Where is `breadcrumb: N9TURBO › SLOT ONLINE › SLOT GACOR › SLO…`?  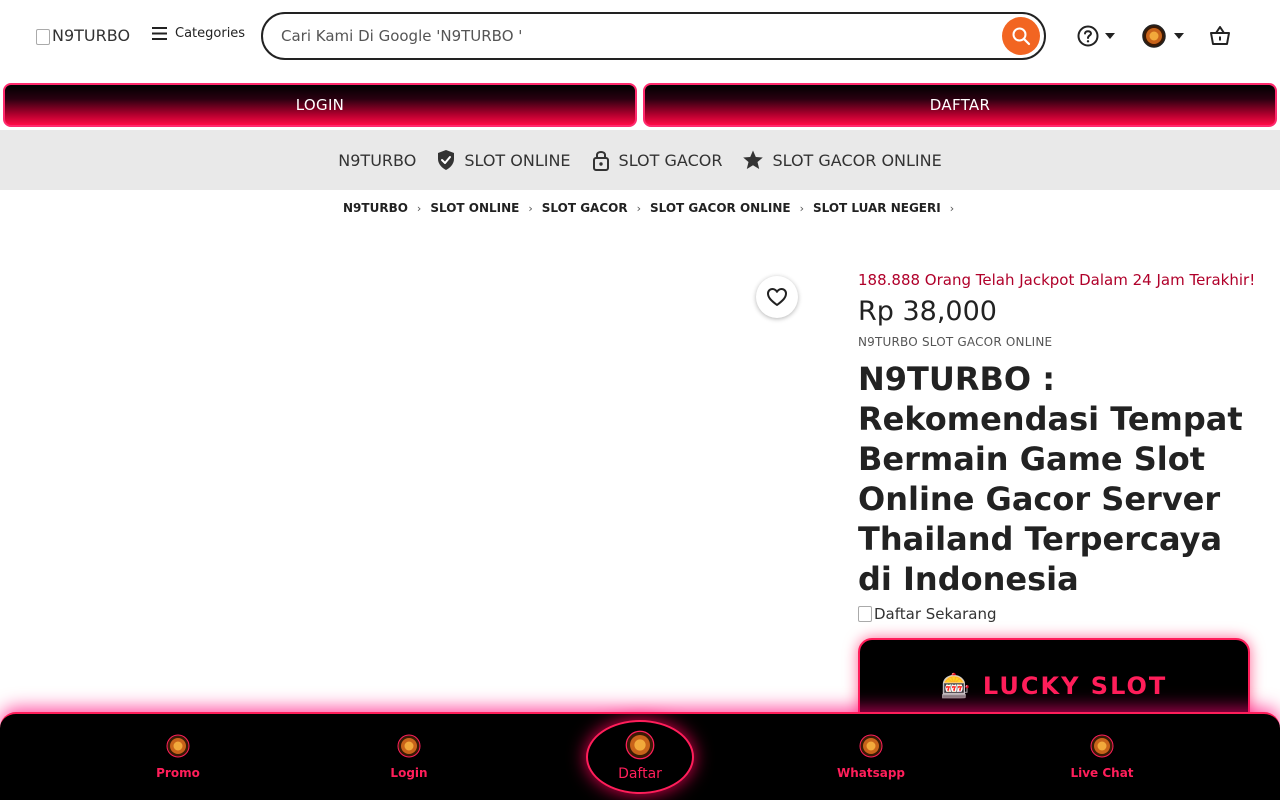 breadcrumb: N9TURBO › SLOT ONLINE › SLOT GACOR › SLO… is located at coordinates (653, 208).